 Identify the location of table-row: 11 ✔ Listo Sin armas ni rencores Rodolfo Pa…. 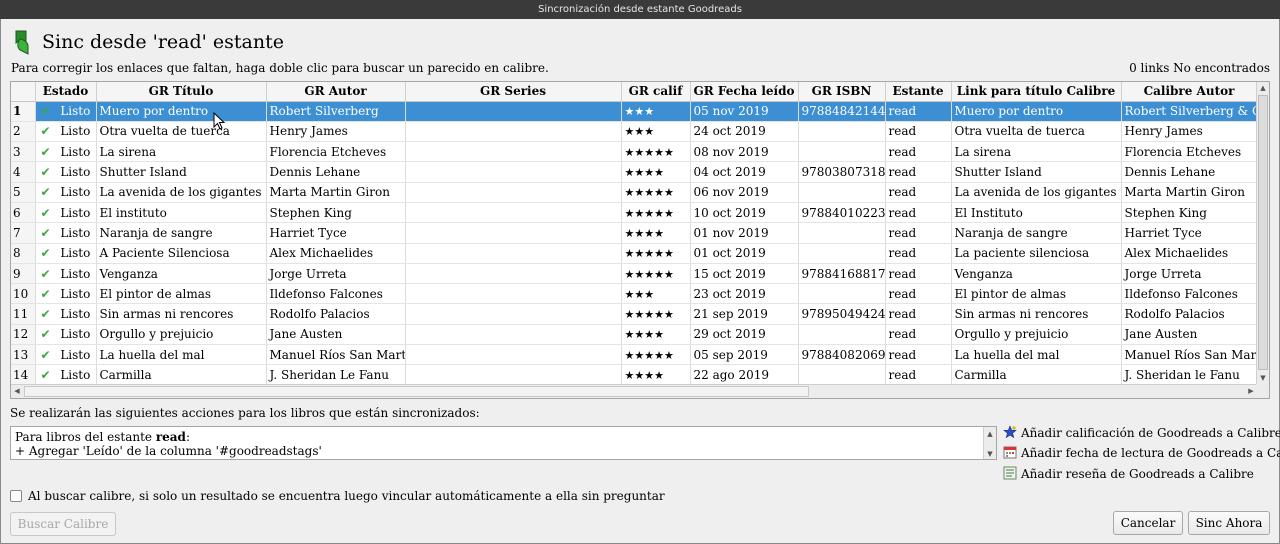
(634, 314).